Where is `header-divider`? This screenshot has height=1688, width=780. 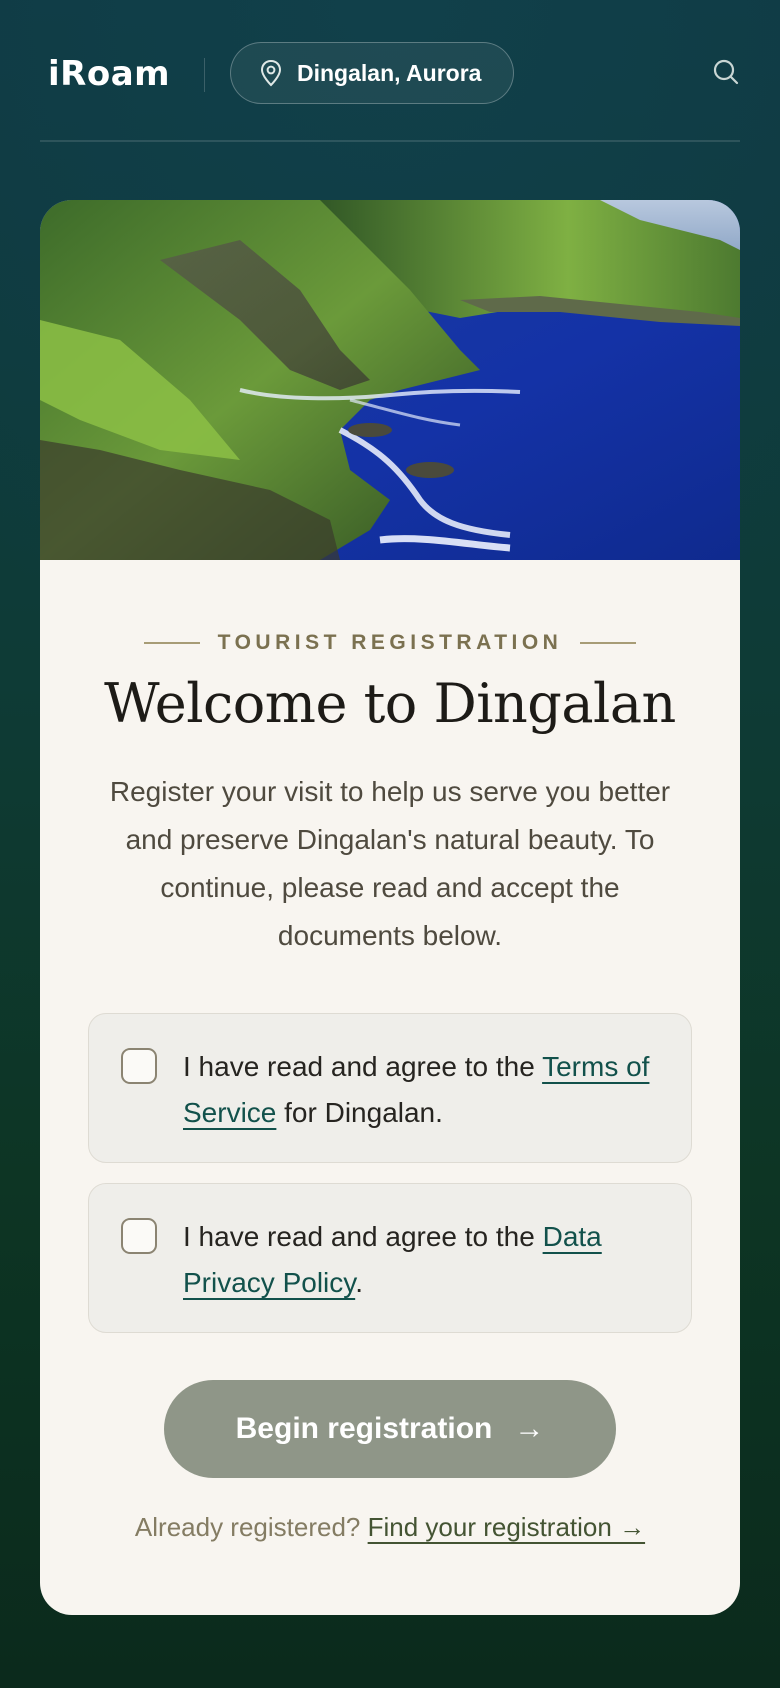
header-divider is located at coordinates (204, 75).